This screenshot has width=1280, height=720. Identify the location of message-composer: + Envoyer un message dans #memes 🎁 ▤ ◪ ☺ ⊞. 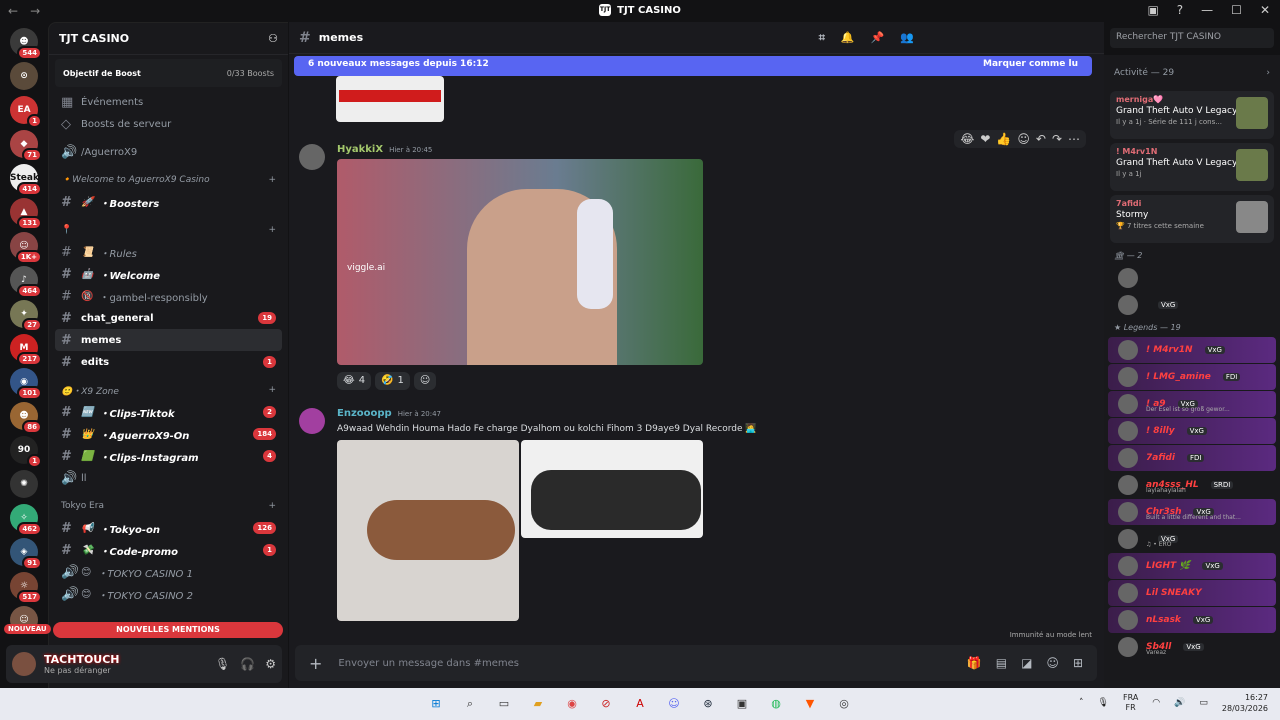
(696, 663).